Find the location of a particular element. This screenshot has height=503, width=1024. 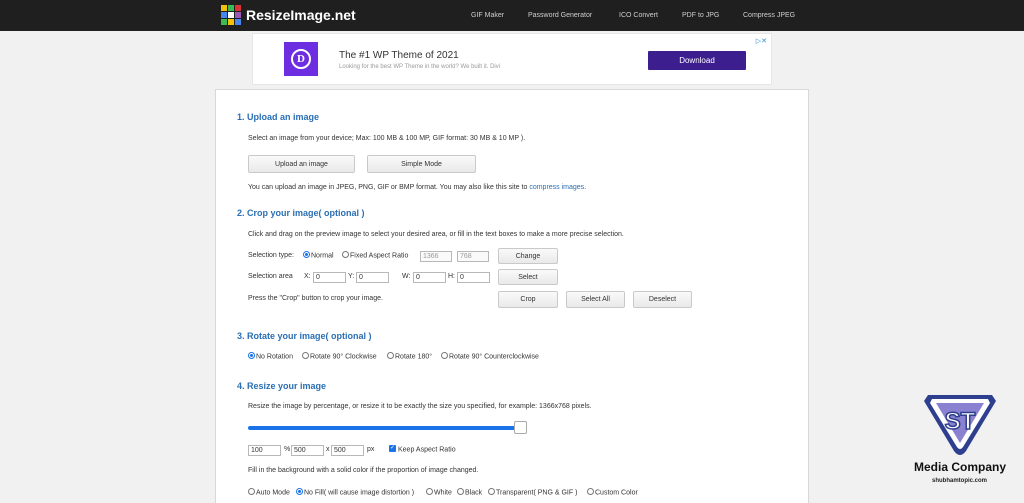

normal-radio-dot is located at coordinates (306, 254).